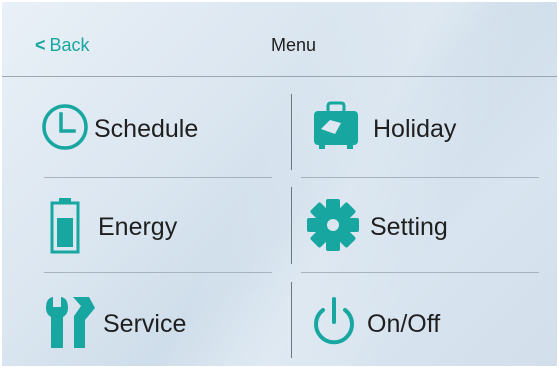 This screenshot has height=368, width=559. Describe the element at coordinates (336, 129) in the screenshot. I see `suitcase-icon` at that location.